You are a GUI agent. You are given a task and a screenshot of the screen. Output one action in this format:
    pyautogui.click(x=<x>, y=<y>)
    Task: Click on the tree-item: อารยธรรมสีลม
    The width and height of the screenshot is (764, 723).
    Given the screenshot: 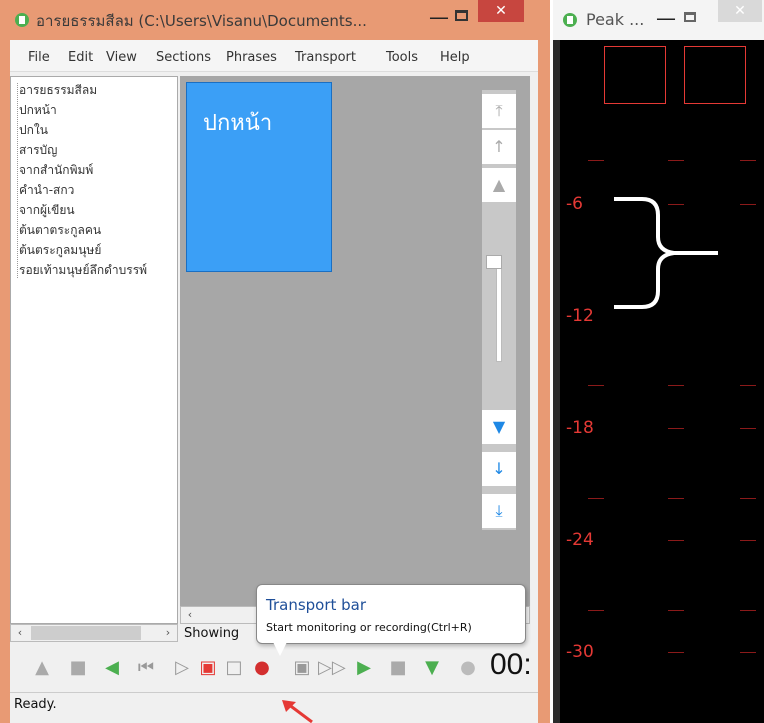 What is the action you would take?
    pyautogui.click(x=98, y=90)
    